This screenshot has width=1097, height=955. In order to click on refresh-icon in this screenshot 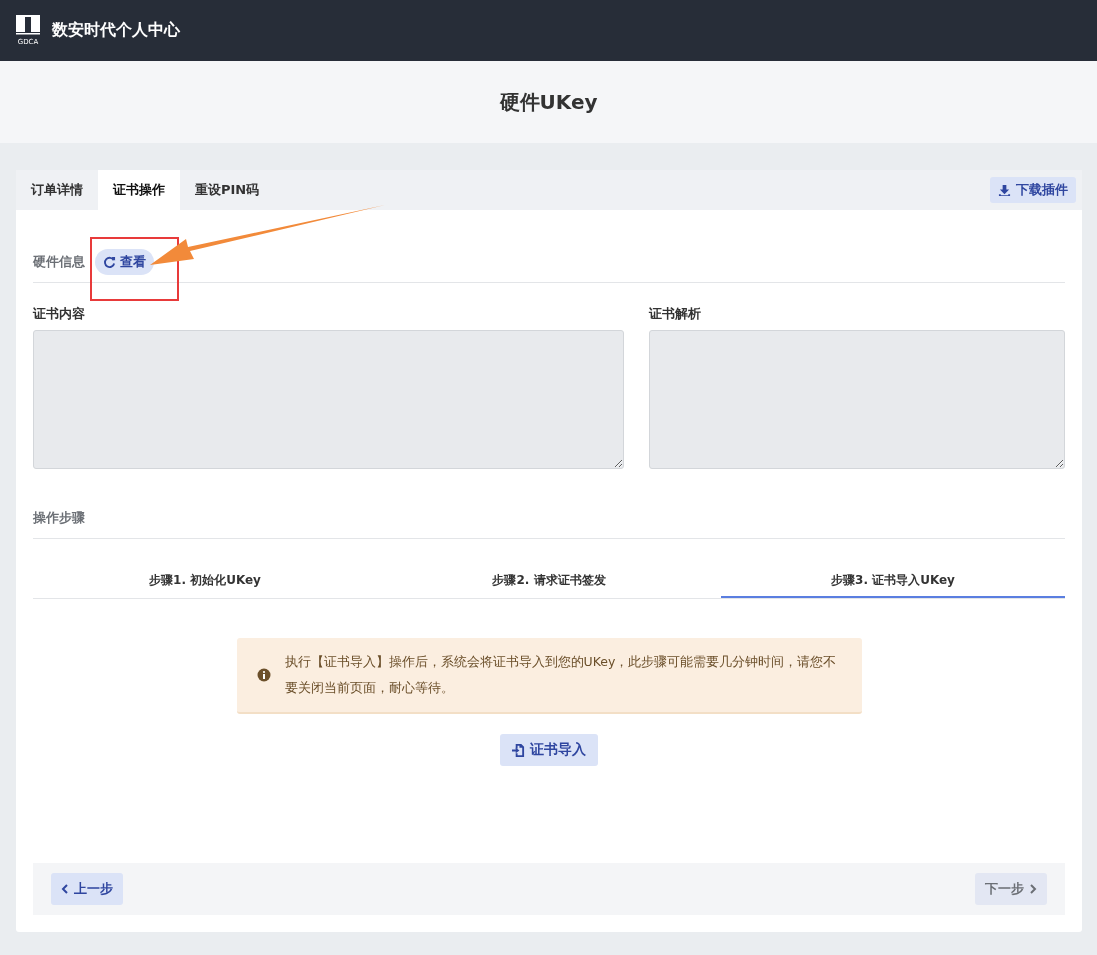, I will do `click(109, 262)`.